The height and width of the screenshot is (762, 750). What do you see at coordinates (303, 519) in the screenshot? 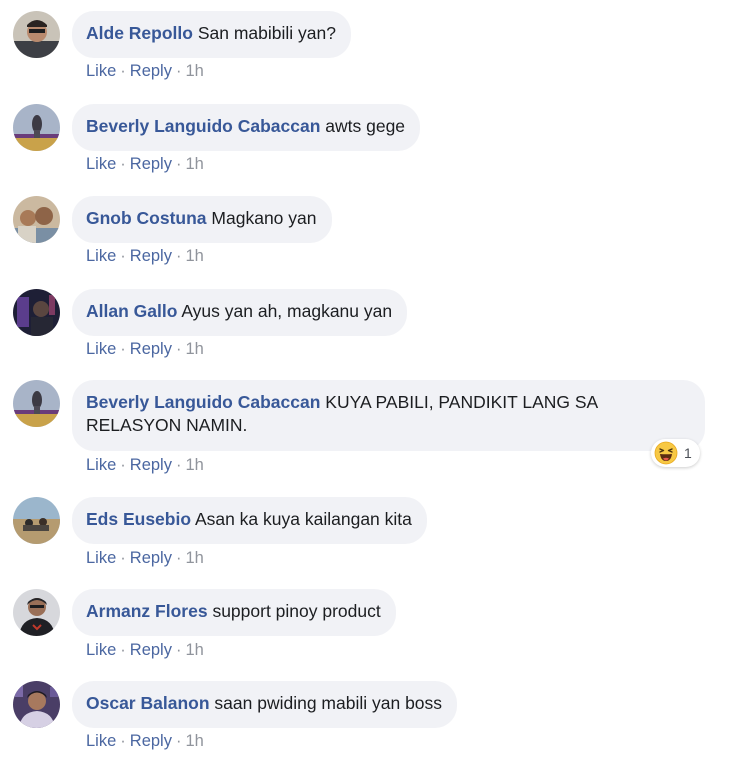
I see `comment-text: Asan ka kuya kailangan kita` at bounding box center [303, 519].